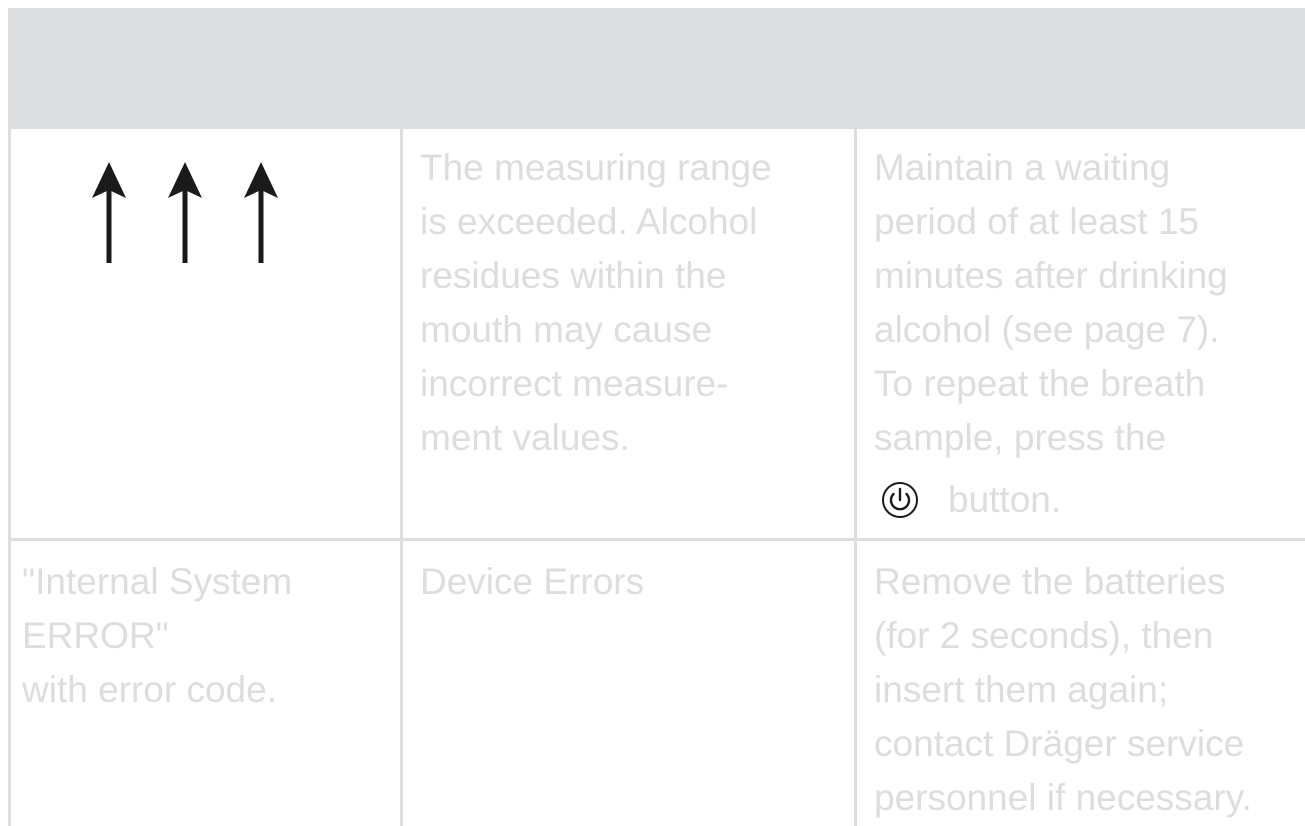 This screenshot has height=826, width=1305. Describe the element at coordinates (9, 476) in the screenshot. I see `column-divider-left-edge` at that location.